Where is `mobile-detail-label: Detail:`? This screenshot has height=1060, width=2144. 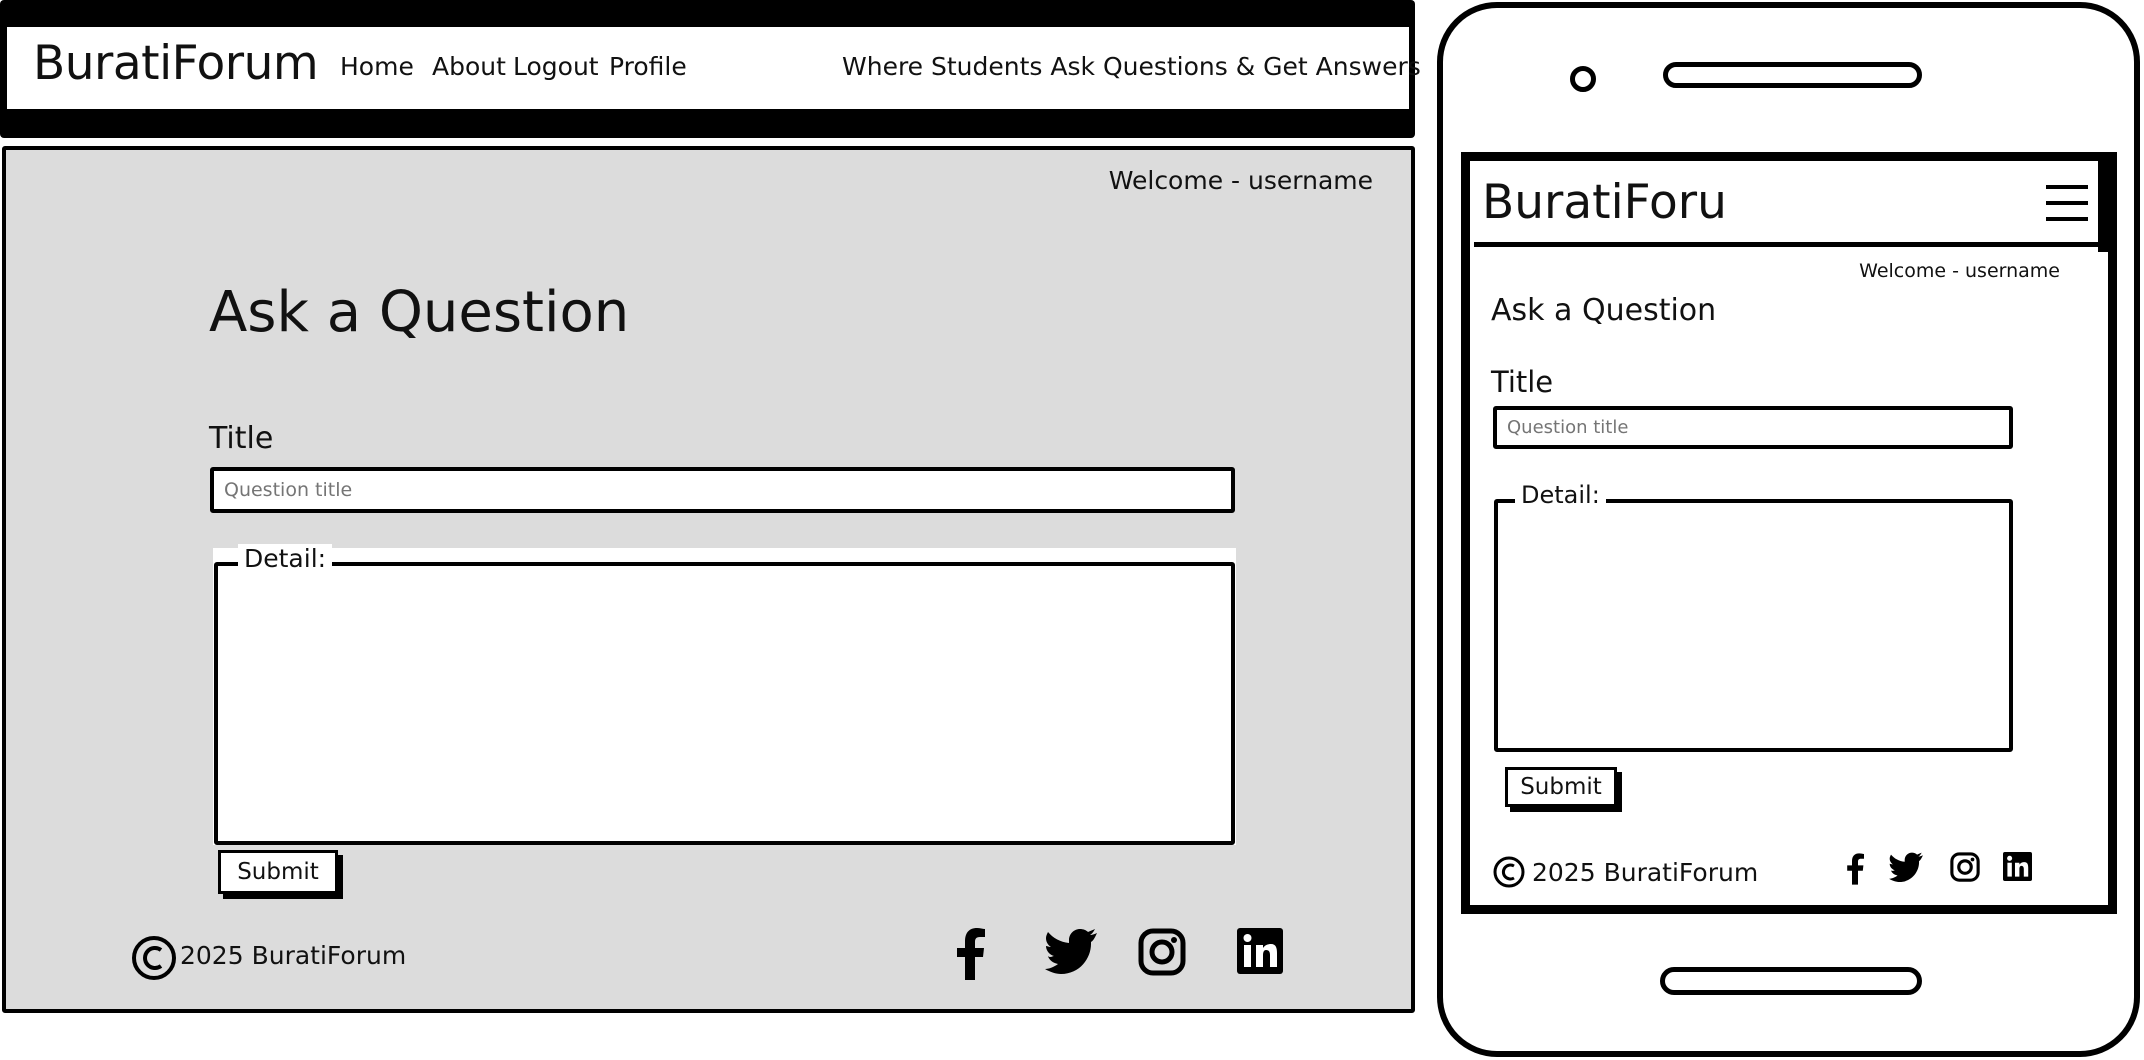 mobile-detail-label: Detail: is located at coordinates (1560, 495).